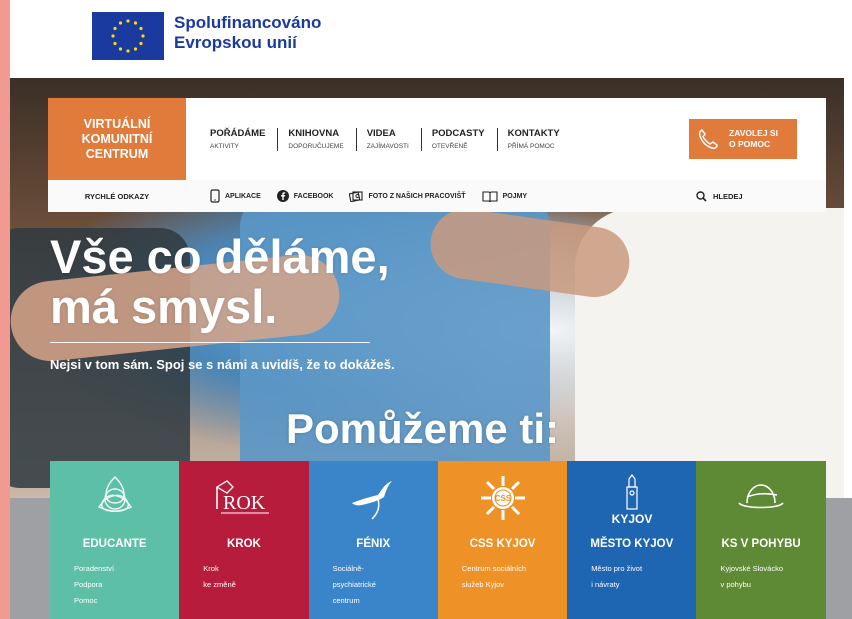 Image resolution: width=852 pixels, height=619 pixels. I want to click on link-foto: FOTO Z NAŠICH PRACOVIŠŤ, so click(407, 196).